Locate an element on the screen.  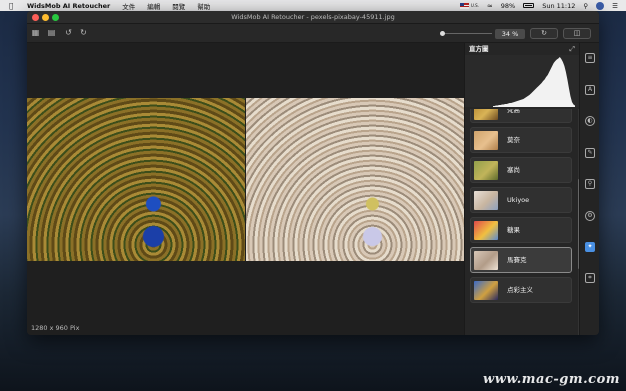
battery-icon is located at coordinates (529, 5).